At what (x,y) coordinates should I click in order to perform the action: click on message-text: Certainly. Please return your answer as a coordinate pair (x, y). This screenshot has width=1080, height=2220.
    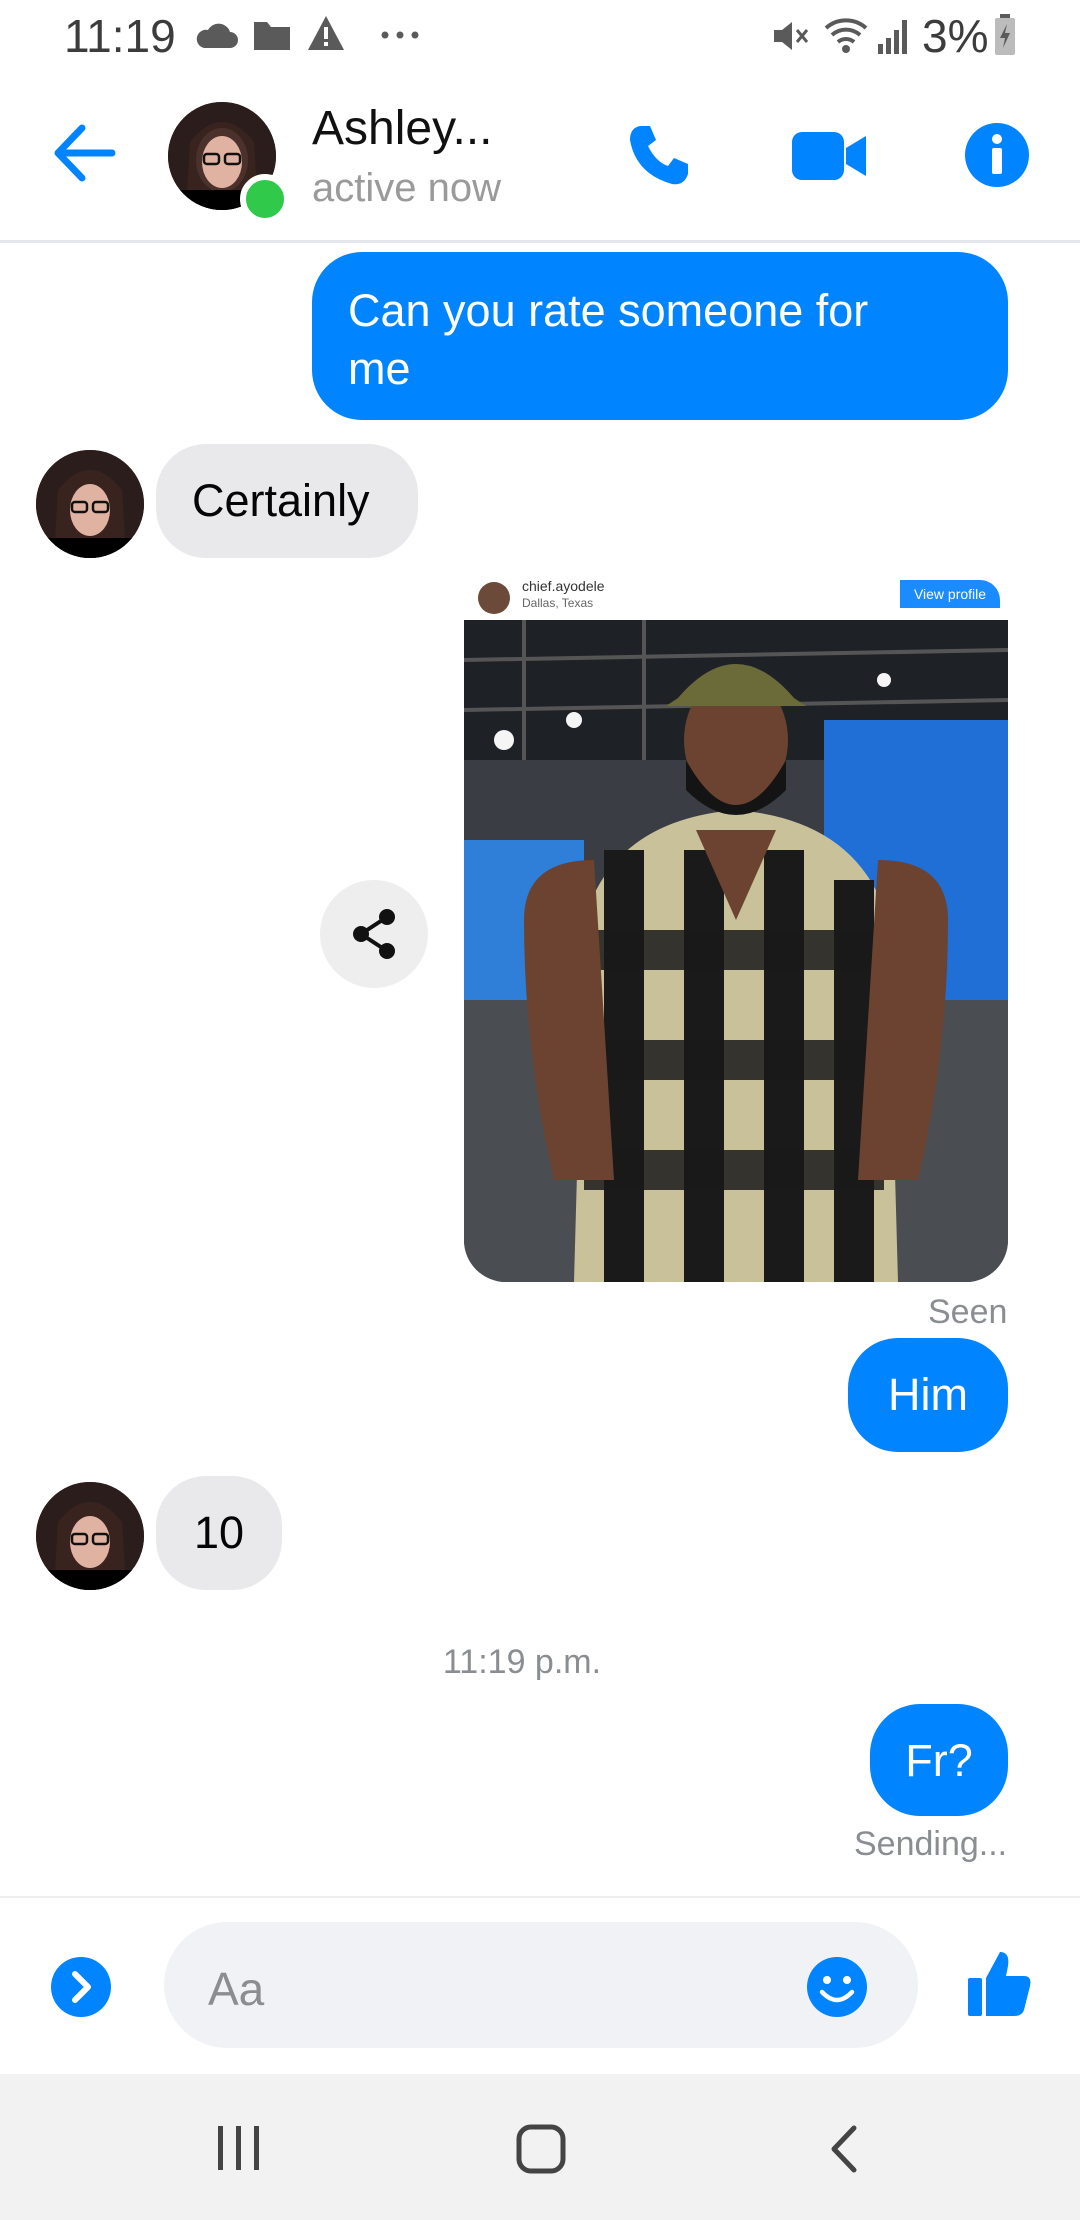
    Looking at the image, I should click on (281, 500).